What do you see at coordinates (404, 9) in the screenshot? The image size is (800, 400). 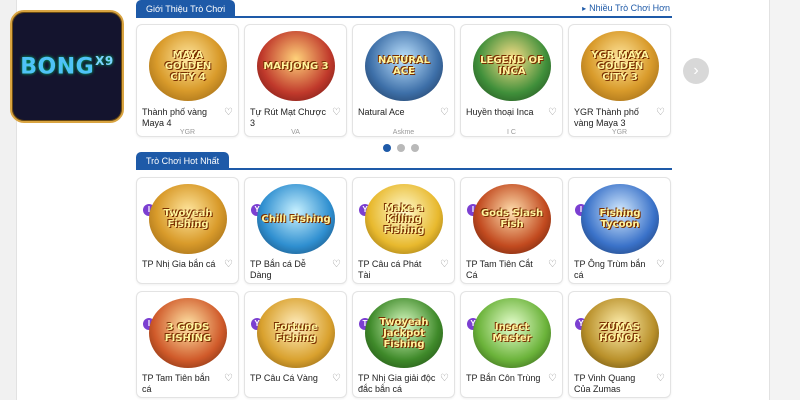 I see `intro-section-header: Giới Thiệu Trò Chơi ▸ Nhiều Trò Chơi Hơn` at bounding box center [404, 9].